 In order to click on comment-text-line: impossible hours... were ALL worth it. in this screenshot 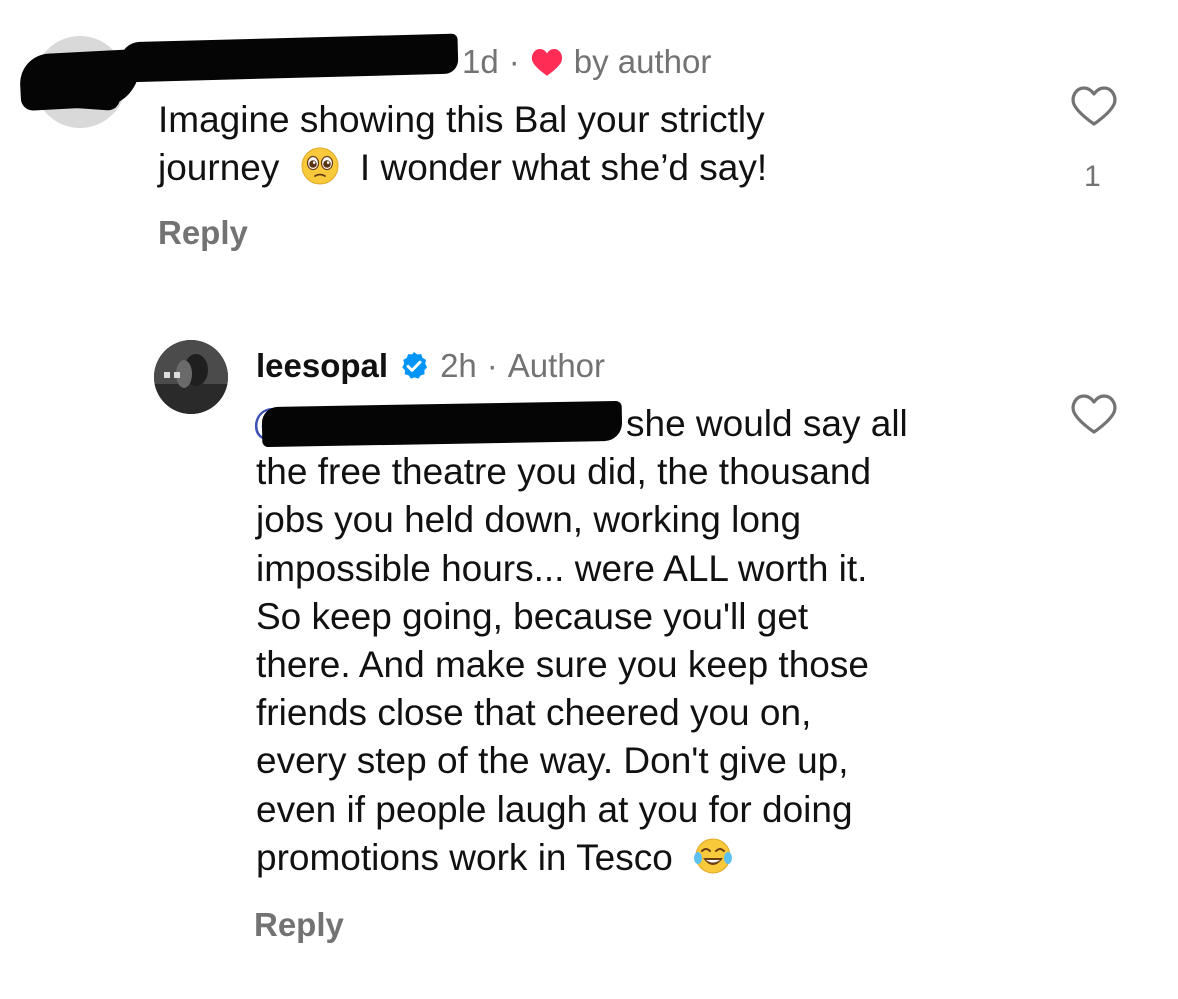, I will do `click(562, 568)`.